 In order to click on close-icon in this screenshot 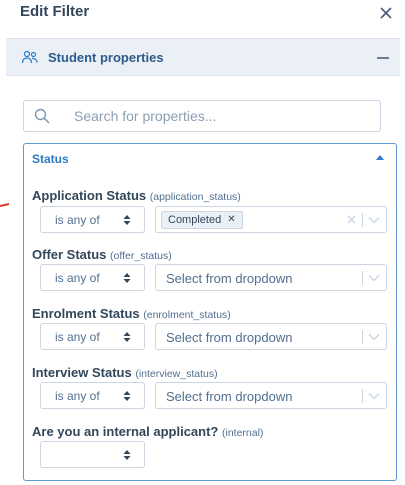, I will do `click(386, 13)`.